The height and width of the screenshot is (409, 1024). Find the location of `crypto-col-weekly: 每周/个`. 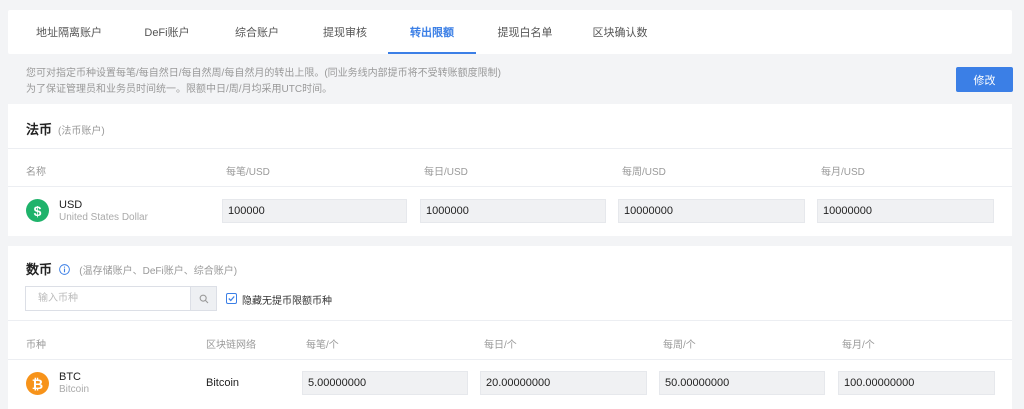

crypto-col-weekly: 每周/个 is located at coordinates (679, 345).